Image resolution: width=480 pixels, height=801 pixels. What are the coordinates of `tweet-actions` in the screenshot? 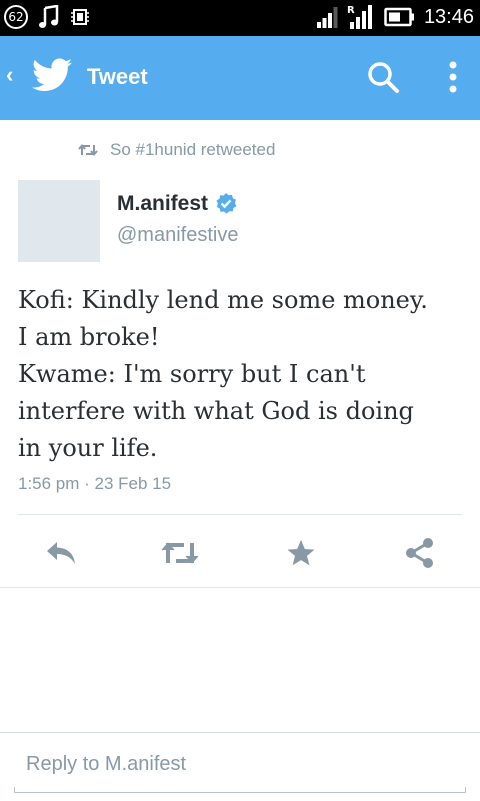 It's located at (240, 553).